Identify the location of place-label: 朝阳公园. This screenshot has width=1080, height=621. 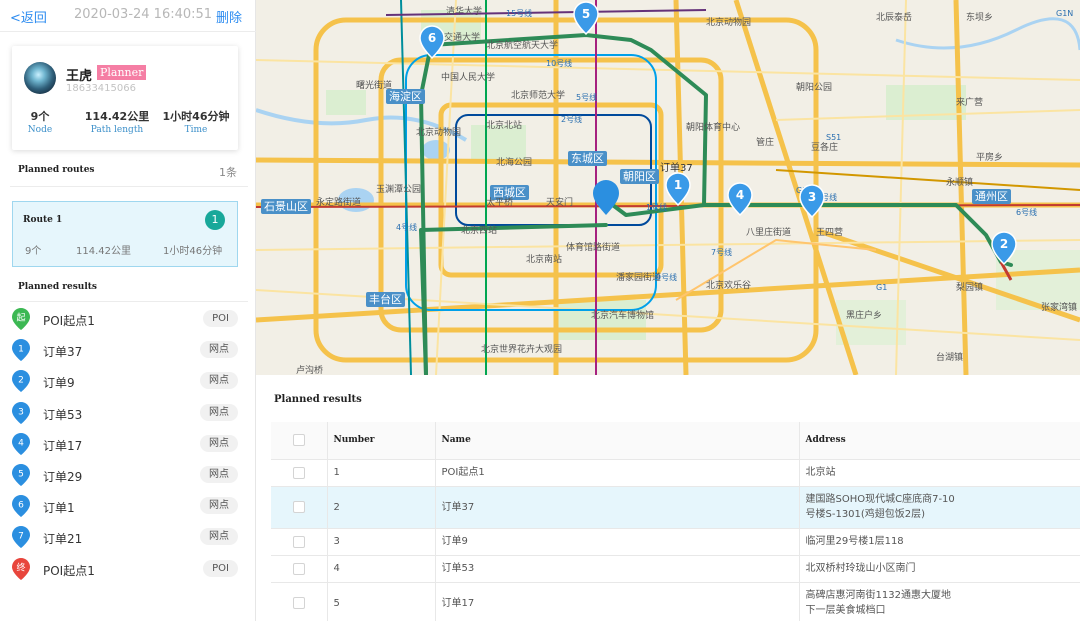
(814, 87).